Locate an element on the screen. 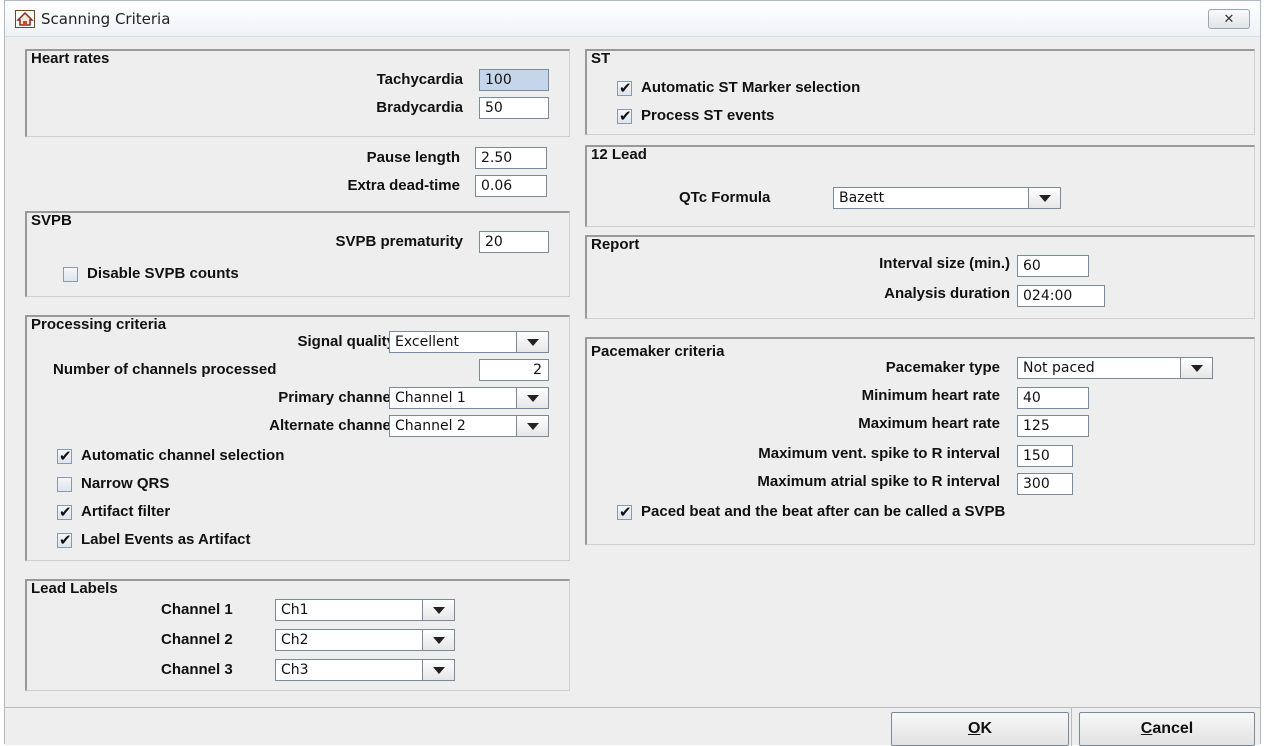 This screenshot has height=746, width=1265. twelve-lead-title: 12 Lead is located at coordinates (619, 154).